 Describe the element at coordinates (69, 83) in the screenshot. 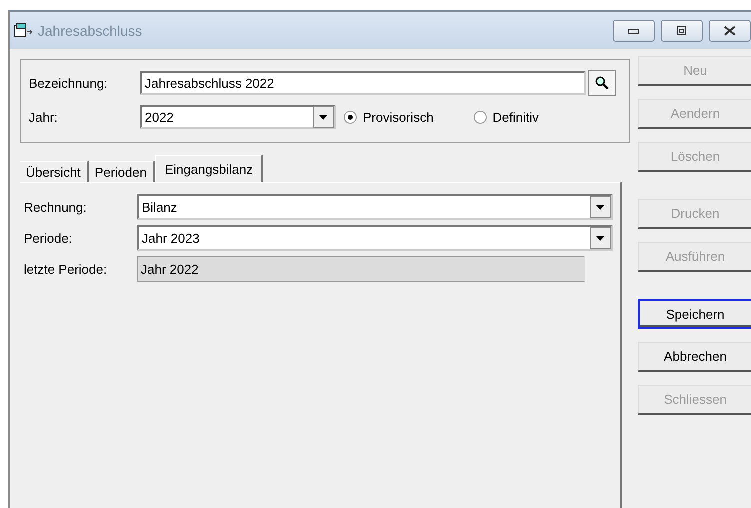

I see `field-label: Bezeichnung:` at that location.